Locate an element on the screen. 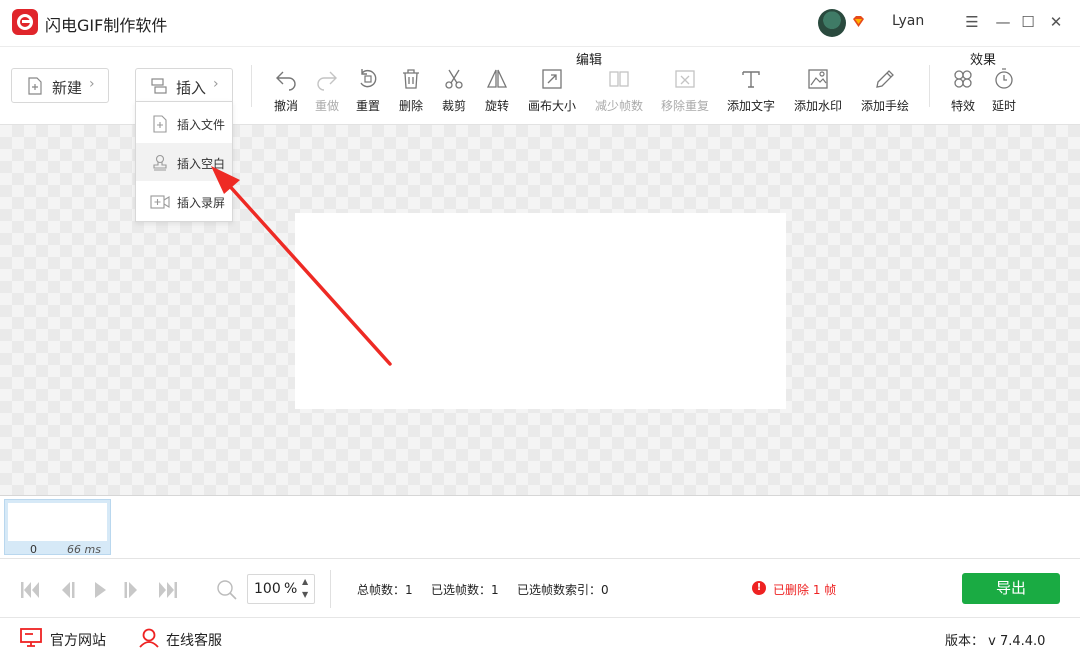 This screenshot has height=658, width=1080. add-drawing-label: 添加手绘 is located at coordinates (884, 106).